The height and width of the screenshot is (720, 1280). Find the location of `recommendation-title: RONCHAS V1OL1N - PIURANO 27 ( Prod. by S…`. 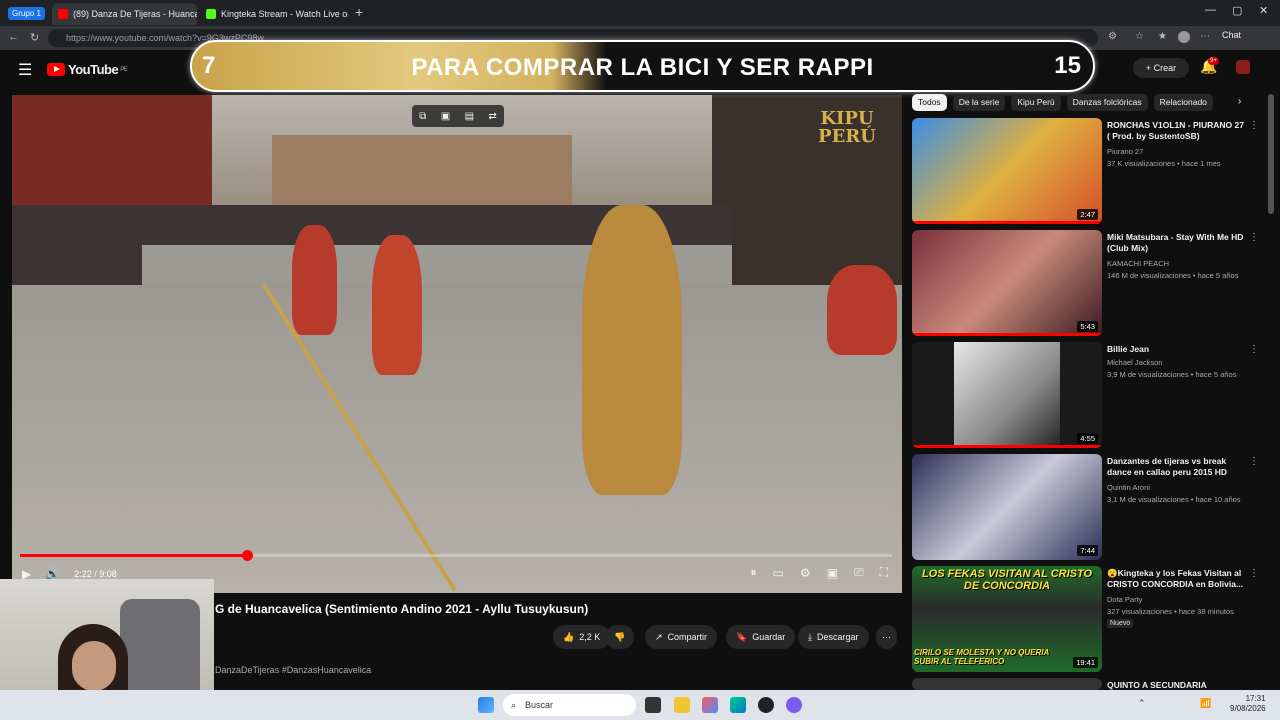

recommendation-title: RONCHAS V1OL1N - PIURANO 27 ( Prod. by S… is located at coordinates (1177, 131).